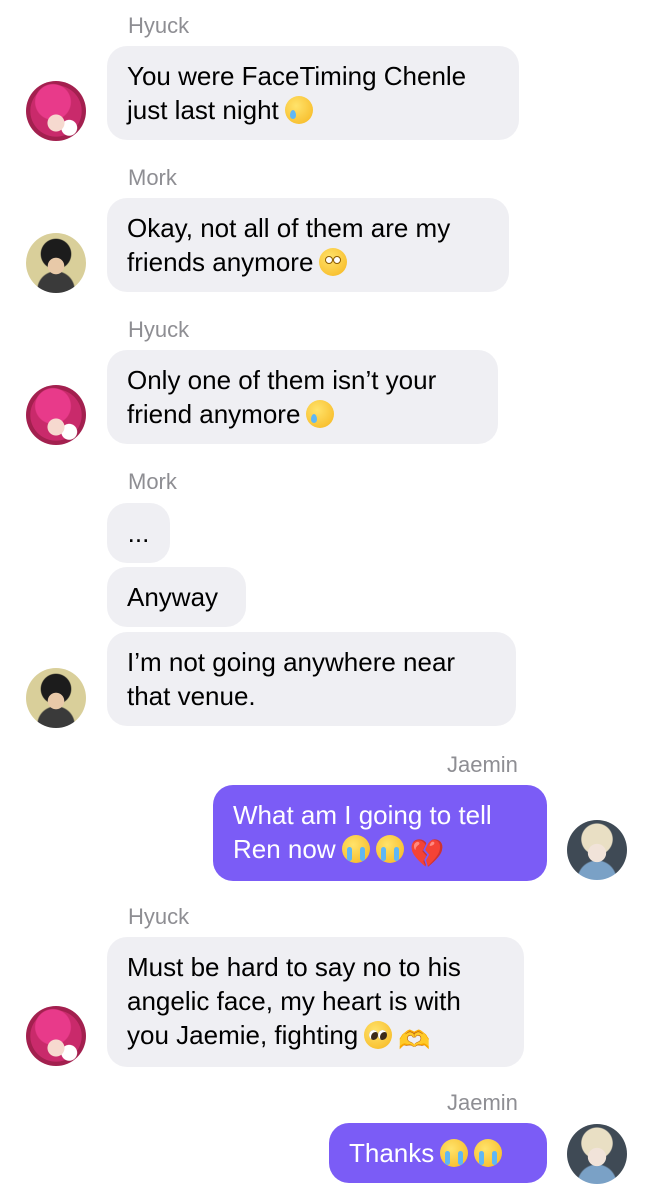  I want to click on heart-hands-emoji-icon: 🫶, so click(414, 1040).